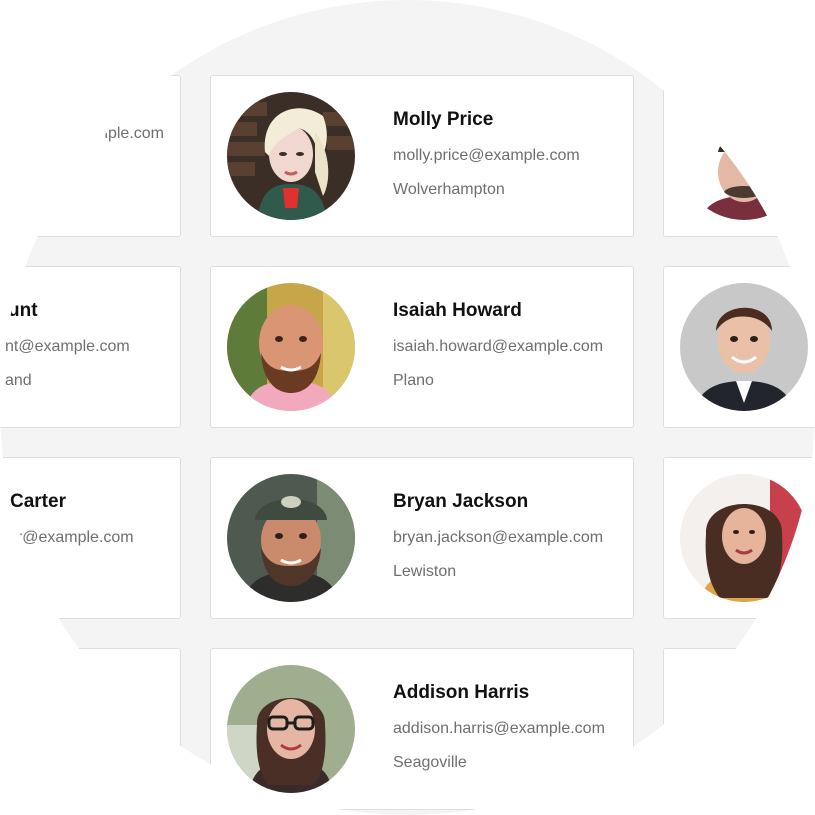 The width and height of the screenshot is (815, 815). I want to click on contact-card-left-3: Carter er@example.com, so click(90, 538).